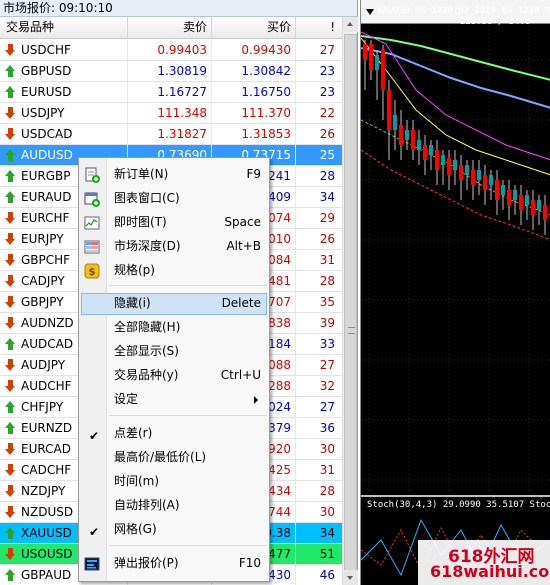 The image size is (550, 585). What do you see at coordinates (171, 92) in the screenshot?
I see `market-watch-row: EURUSD 1.16727 1.16750 23` at bounding box center [171, 92].